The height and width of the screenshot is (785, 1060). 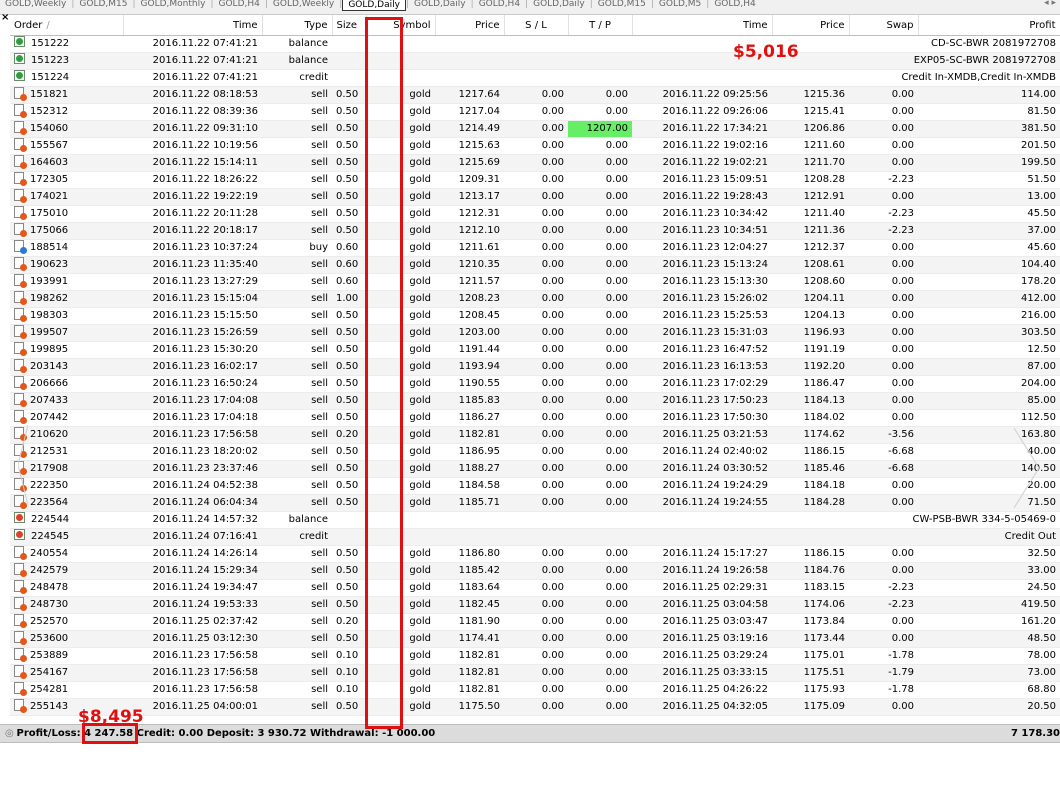 I want to click on column-header-type: Type, so click(x=297, y=25).